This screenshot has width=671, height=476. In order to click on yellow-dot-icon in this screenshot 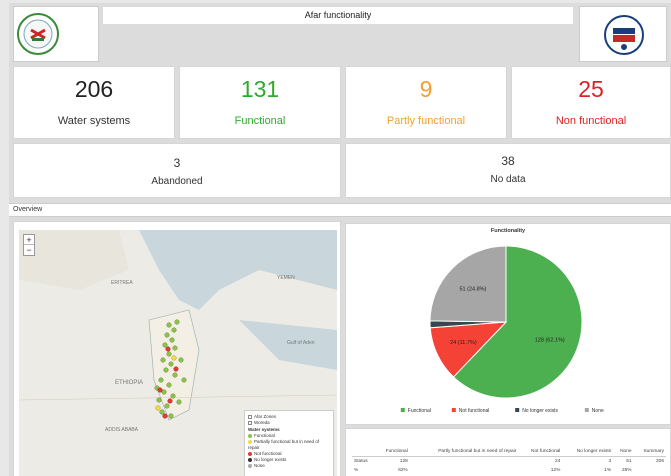, I will do `click(250, 441)`.